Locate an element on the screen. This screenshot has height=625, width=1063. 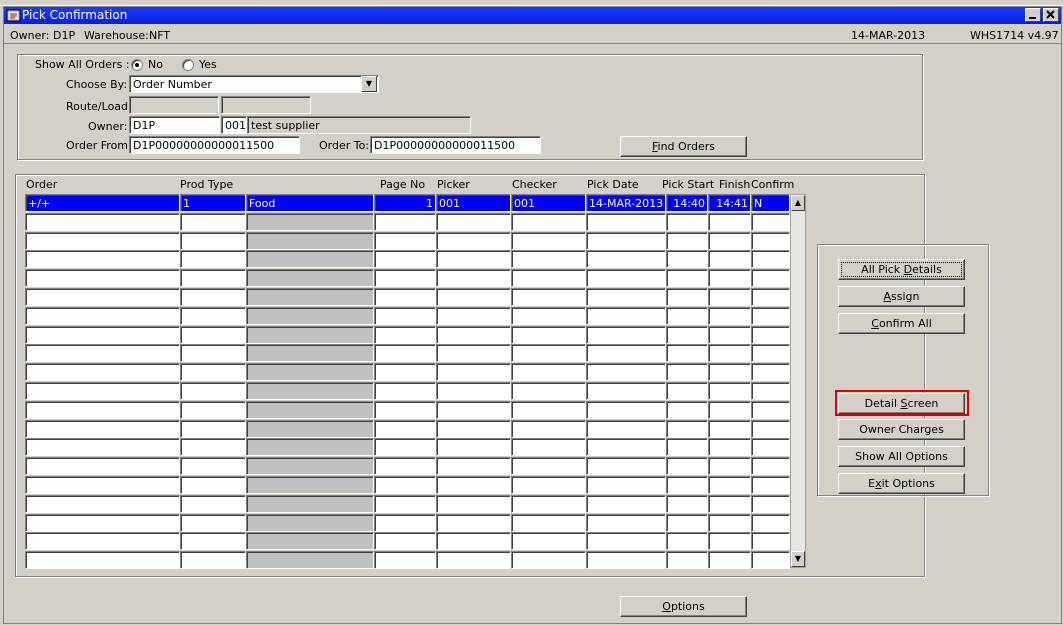
cell-confirm: N is located at coordinates (770, 203).